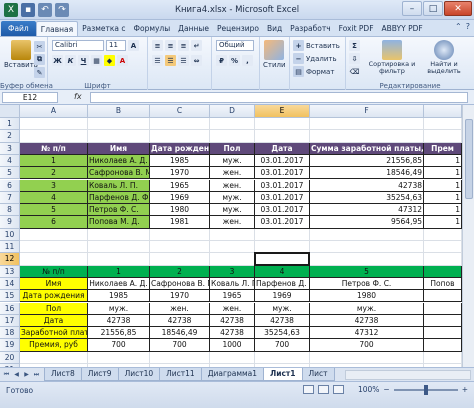 The height and width of the screenshot is (408, 474). What do you see at coordinates (70, 60) in the screenshot?
I see `italic-icon: К` at bounding box center [70, 60].